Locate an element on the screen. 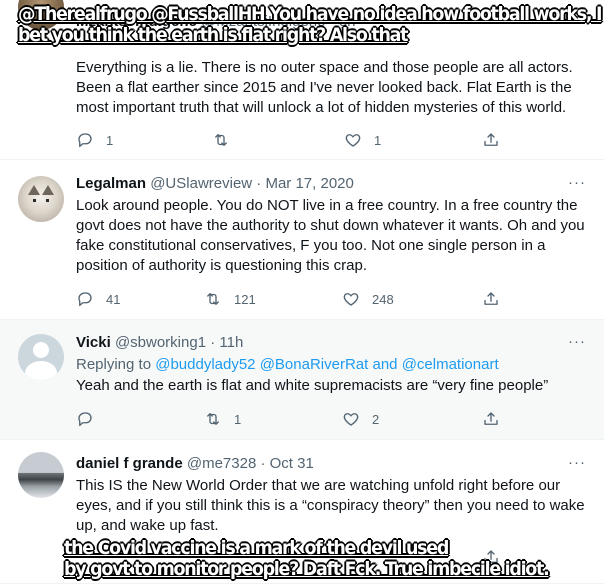  reply-count: 41 is located at coordinates (113, 299).